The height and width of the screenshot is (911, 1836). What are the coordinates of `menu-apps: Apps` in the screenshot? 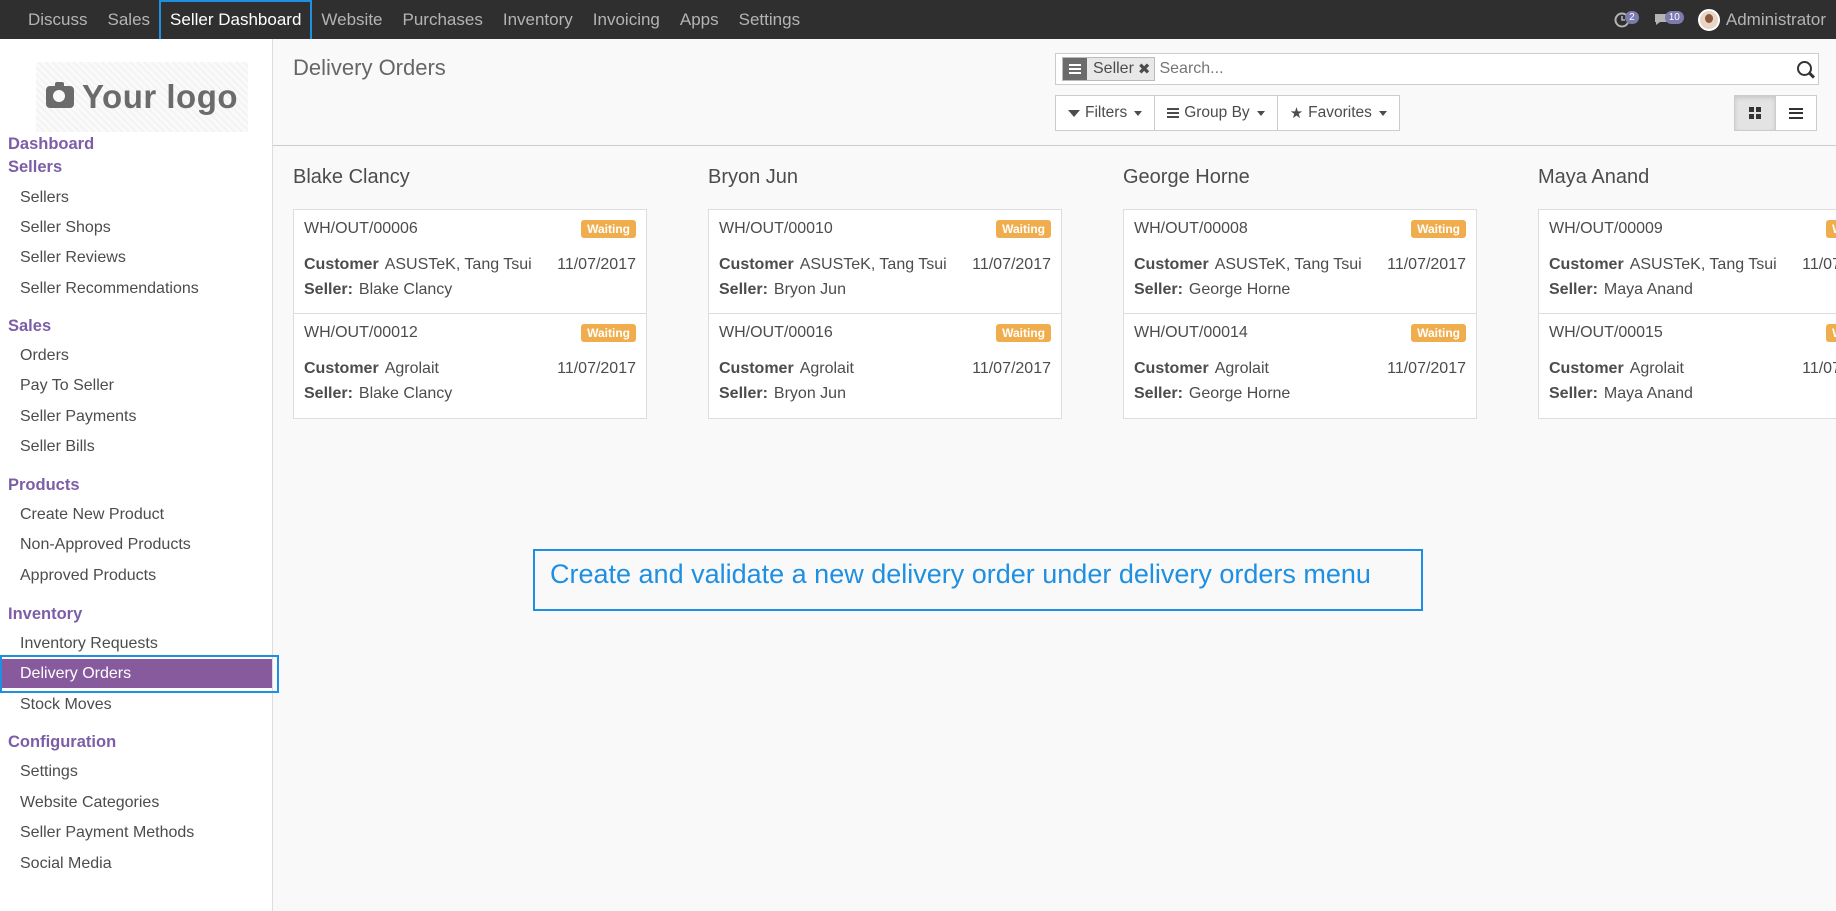 It's located at (699, 19).